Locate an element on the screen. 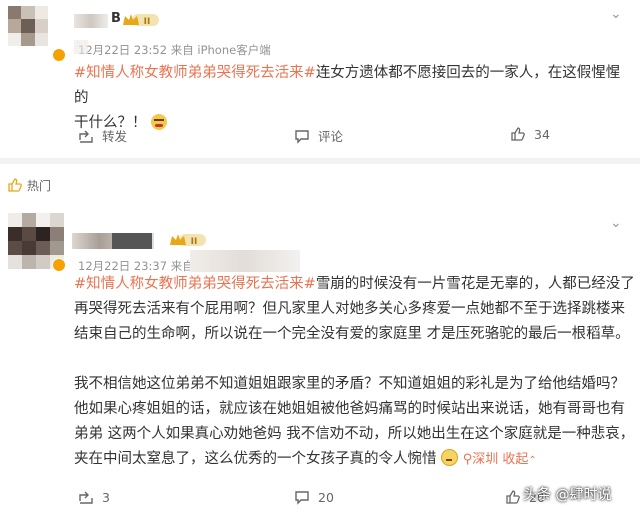 The image size is (640, 514). comment-text-line: 他如果心疼姐姐的话，就应该在她姐姐被他爸妈痛骂的时候站出来说话，她有哥哥也有 is located at coordinates (349, 409).